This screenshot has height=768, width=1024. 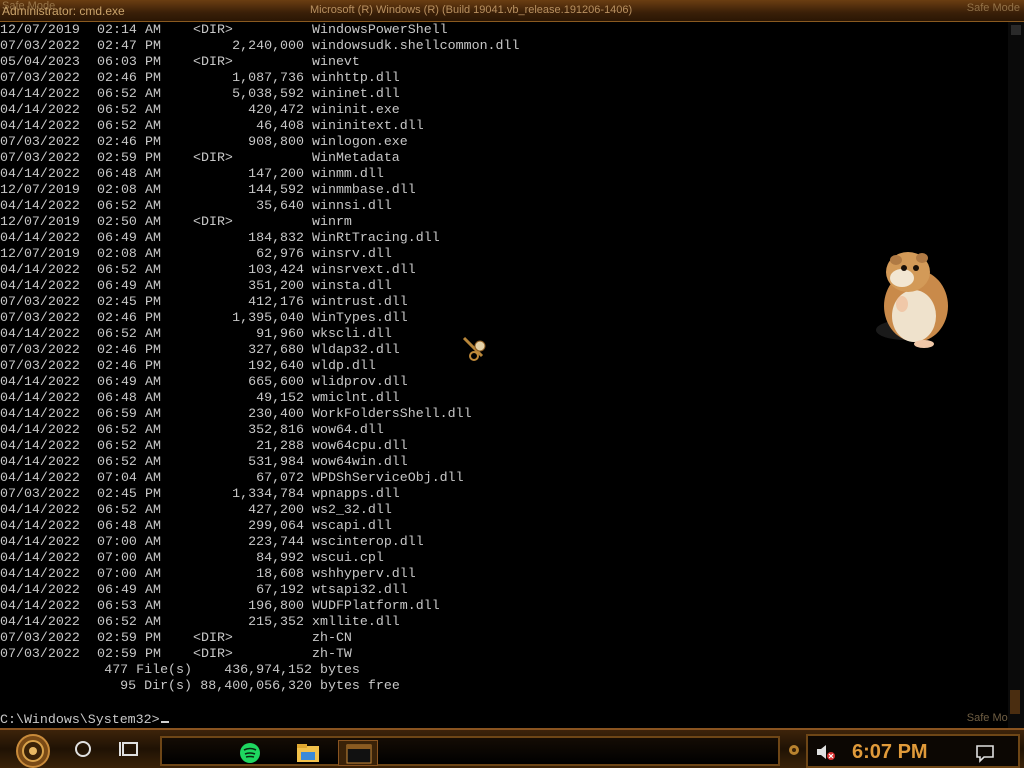 What do you see at coordinates (280, 397) in the screenshot?
I see `listing-size: 49,152` at bounding box center [280, 397].